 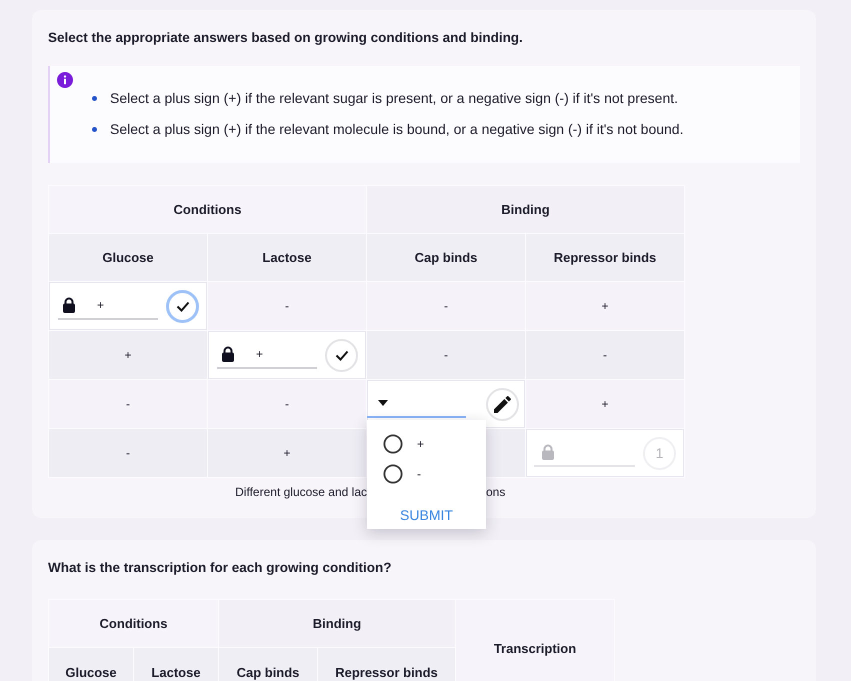 What do you see at coordinates (220, 568) in the screenshot?
I see `question-title: What is the transcription for each growing condition?` at bounding box center [220, 568].